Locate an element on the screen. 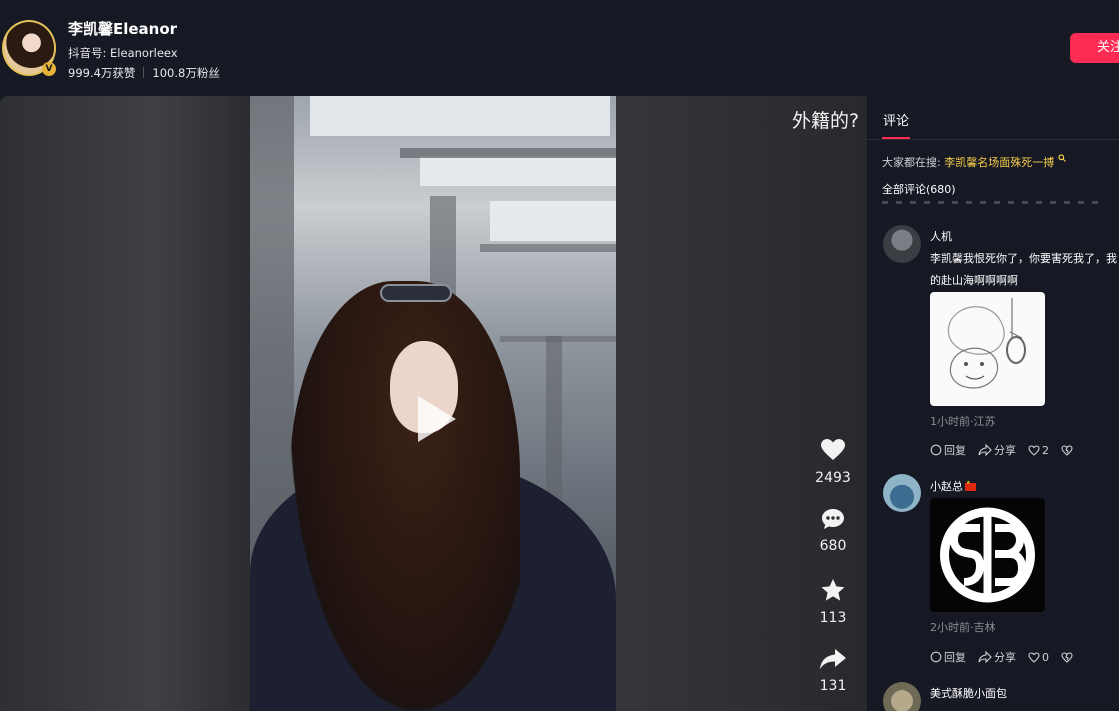 The image size is (1119, 711). comment-icon is located at coordinates (833, 519).